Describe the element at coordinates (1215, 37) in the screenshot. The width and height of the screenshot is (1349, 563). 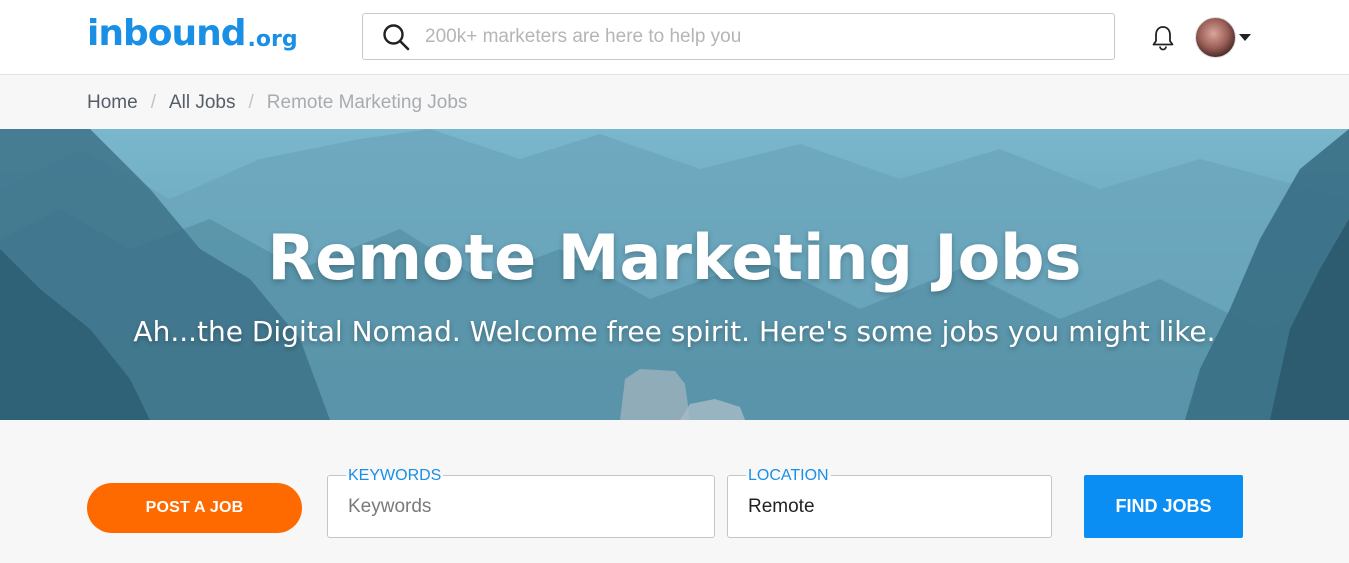
I see `avatar` at that location.